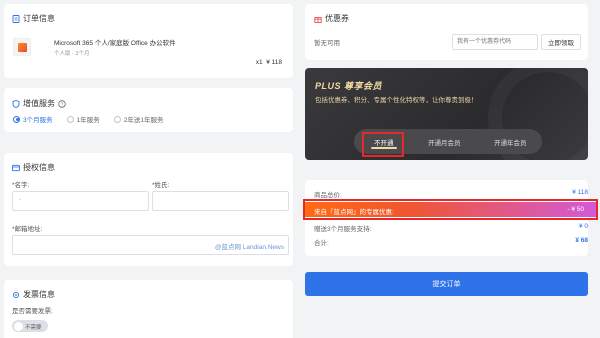 The image size is (600, 338). What do you see at coordinates (150, 245) in the screenshot?
I see `email-input: @蓝点网 Landian.News` at bounding box center [150, 245].